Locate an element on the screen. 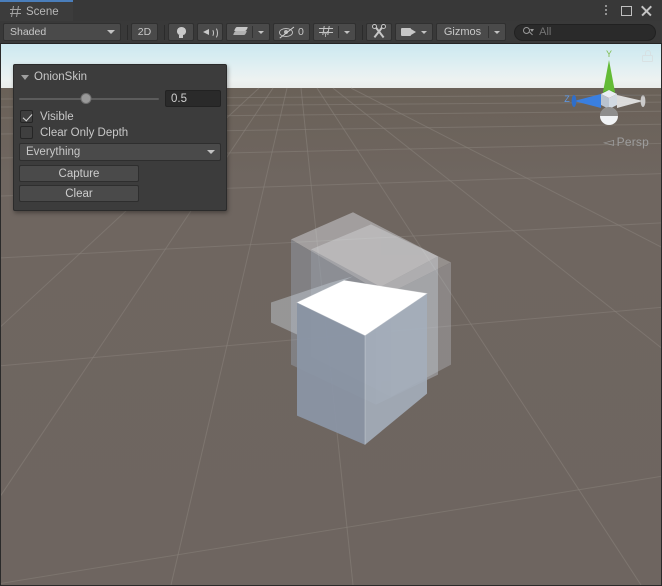 The width and height of the screenshot is (662, 586). scene-tools-button is located at coordinates (378, 32).